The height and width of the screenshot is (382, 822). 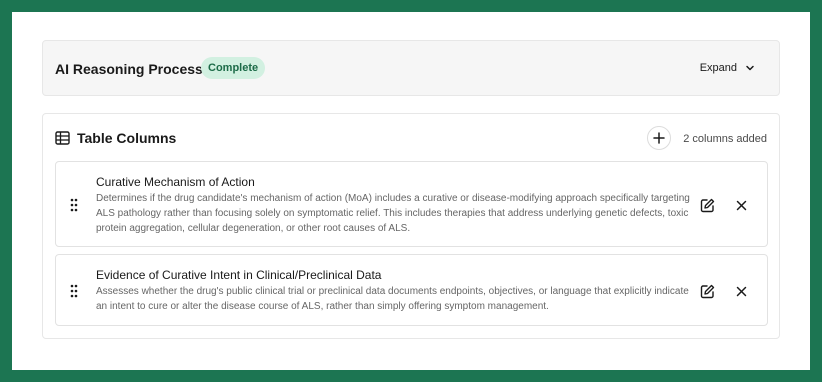 I want to click on reasoning-title: AI Reasoning Process, so click(x=129, y=69).